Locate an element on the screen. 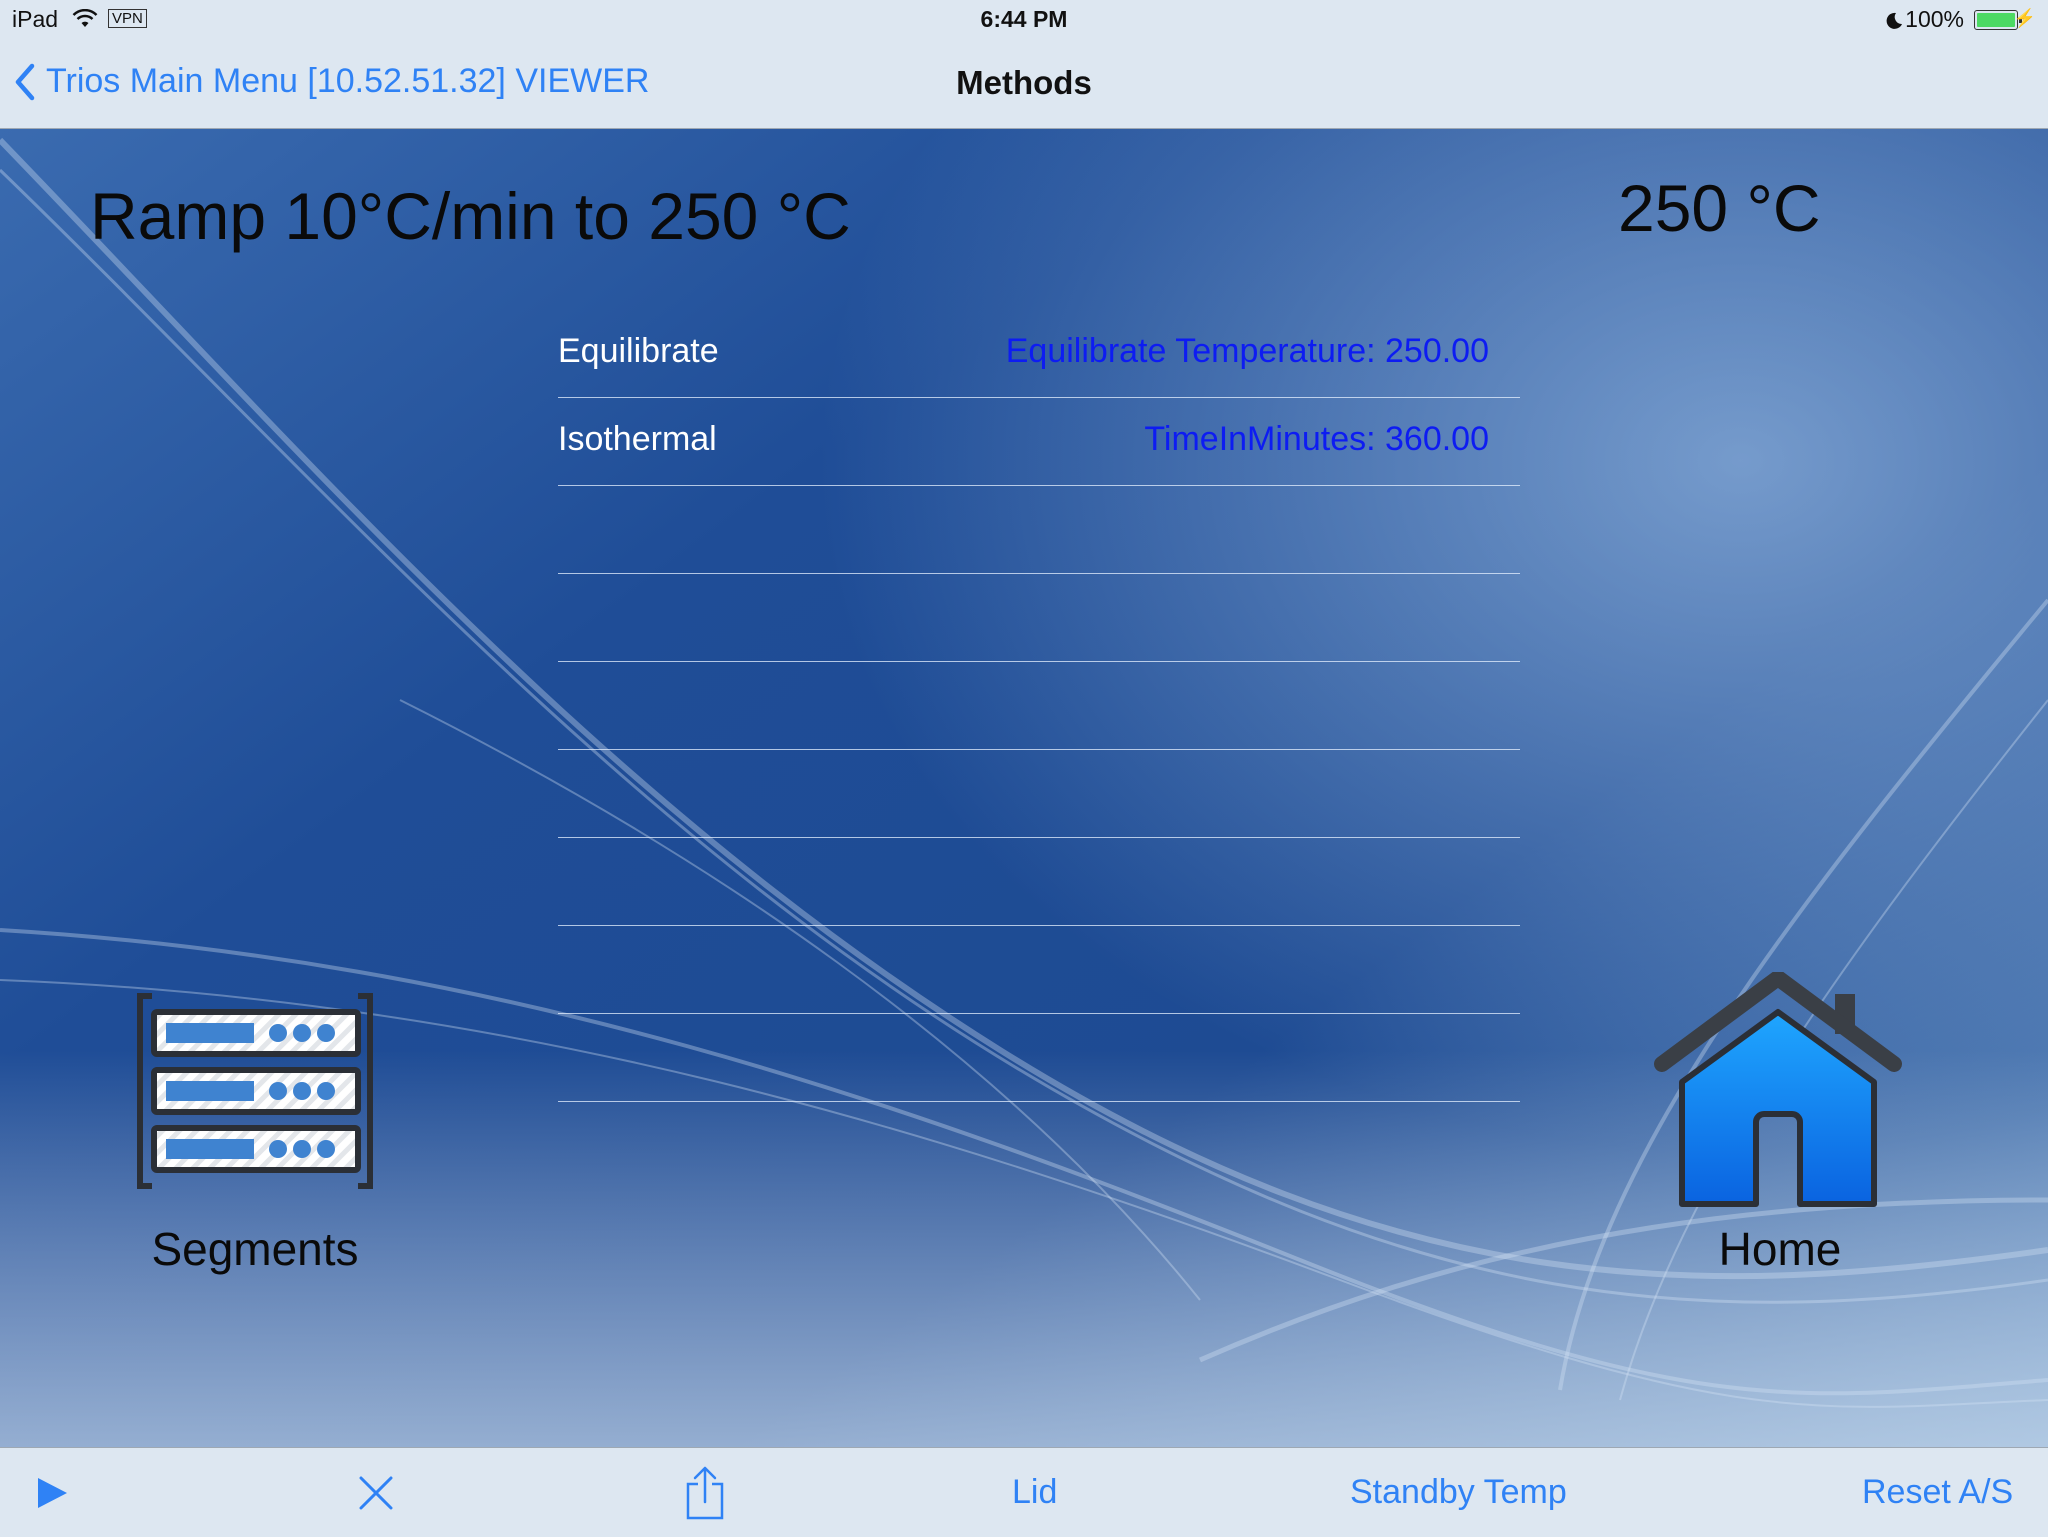 This screenshot has width=2048, height=1537. home-button: Home is located at coordinates (1780, 1126).